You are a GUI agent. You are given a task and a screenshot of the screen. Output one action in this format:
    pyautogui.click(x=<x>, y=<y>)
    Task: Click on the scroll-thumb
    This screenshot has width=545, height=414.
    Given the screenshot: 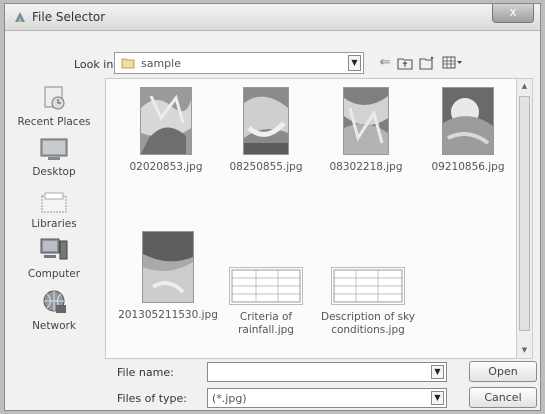 What is the action you would take?
    pyautogui.click(x=524, y=213)
    